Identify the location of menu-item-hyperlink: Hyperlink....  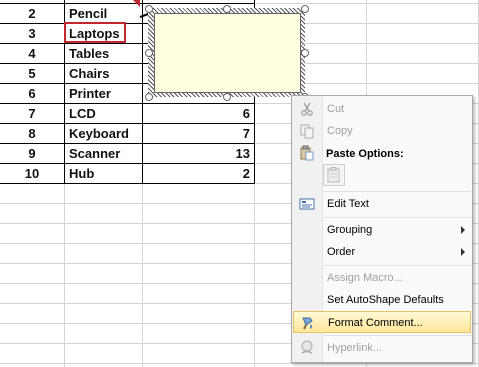
(382, 348).